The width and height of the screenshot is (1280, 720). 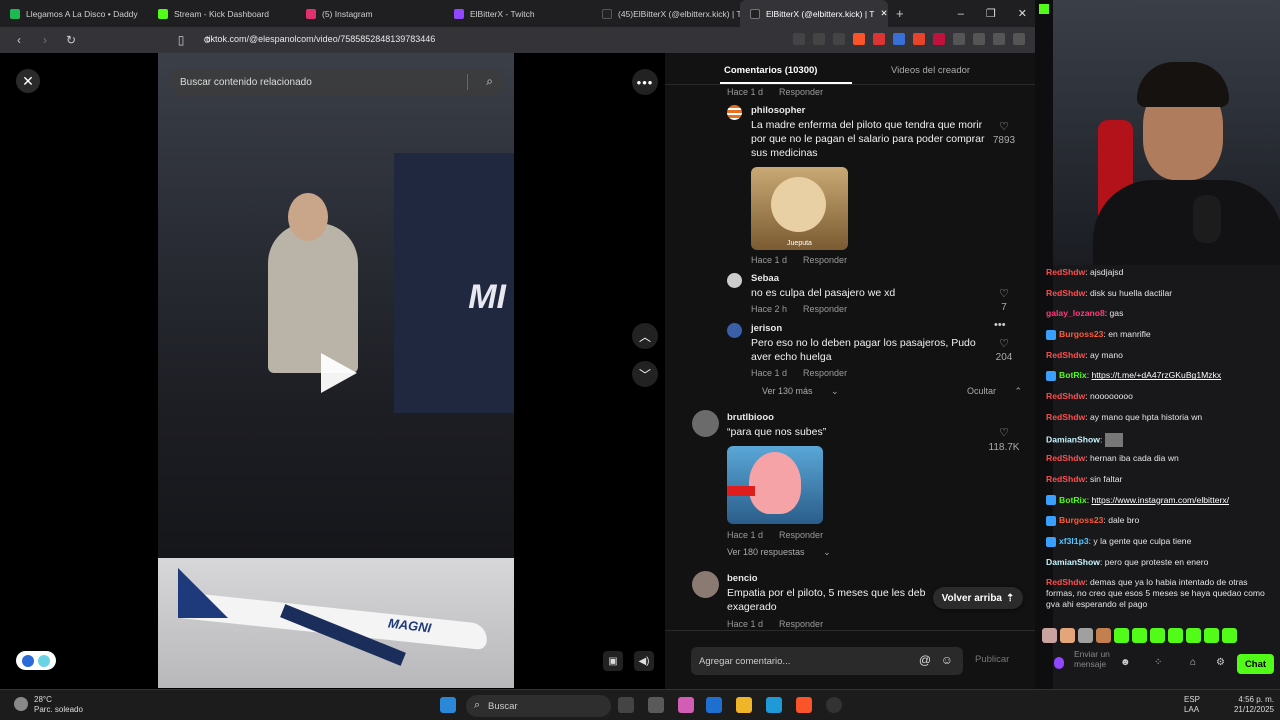 I want to click on related-search-input: Buscar contenido relacionado ⌕, so click(x=336, y=82).